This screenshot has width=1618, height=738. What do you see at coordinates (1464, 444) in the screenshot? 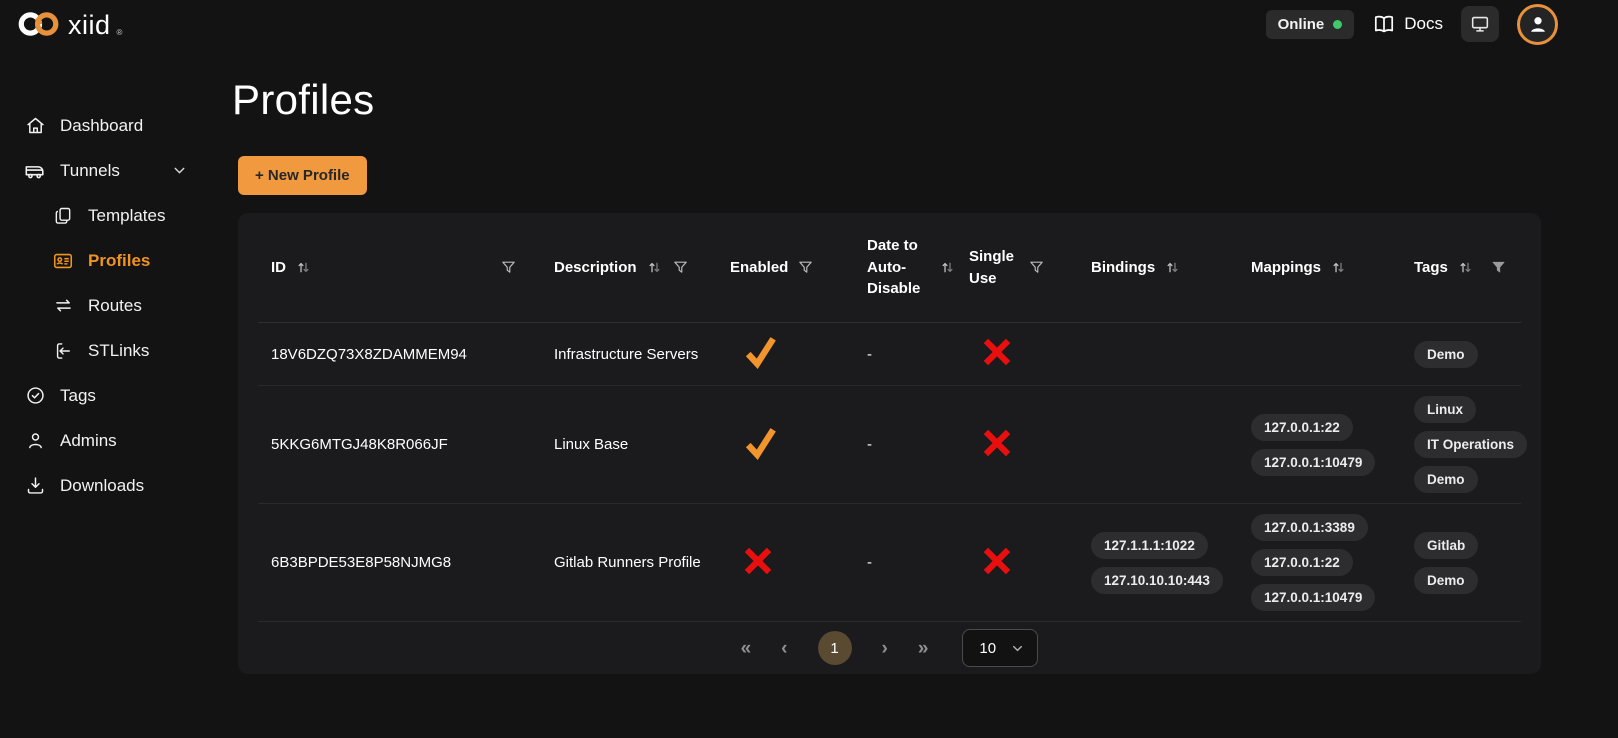
I see `cell-tags: Linux IT Operations Demo` at bounding box center [1464, 444].